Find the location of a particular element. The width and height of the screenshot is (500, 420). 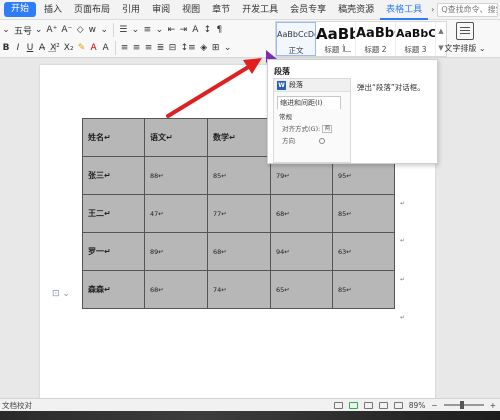

decrease-indent-icon: ⇤ is located at coordinates (171, 30).